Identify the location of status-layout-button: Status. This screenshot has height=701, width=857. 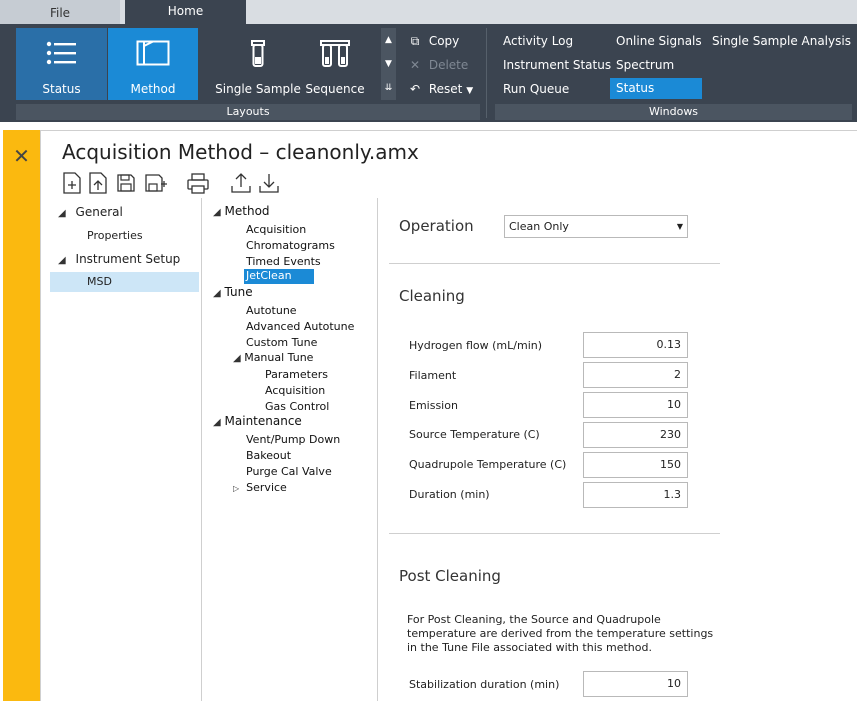
(61, 64).